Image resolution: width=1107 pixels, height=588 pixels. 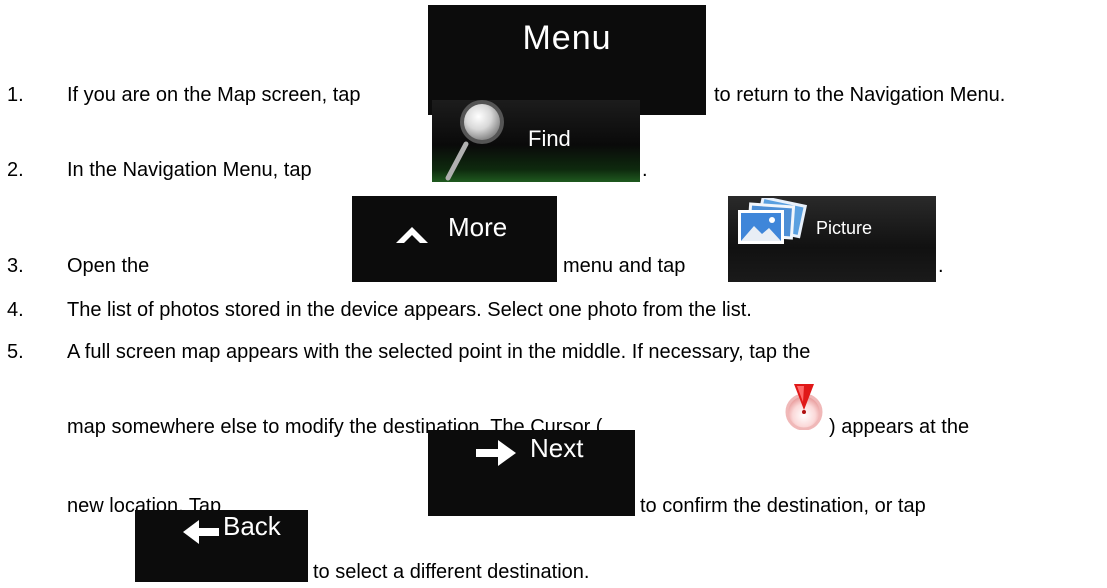 What do you see at coordinates (451, 572) in the screenshot?
I see `step-5-line-4: to select a different destination.` at bounding box center [451, 572].